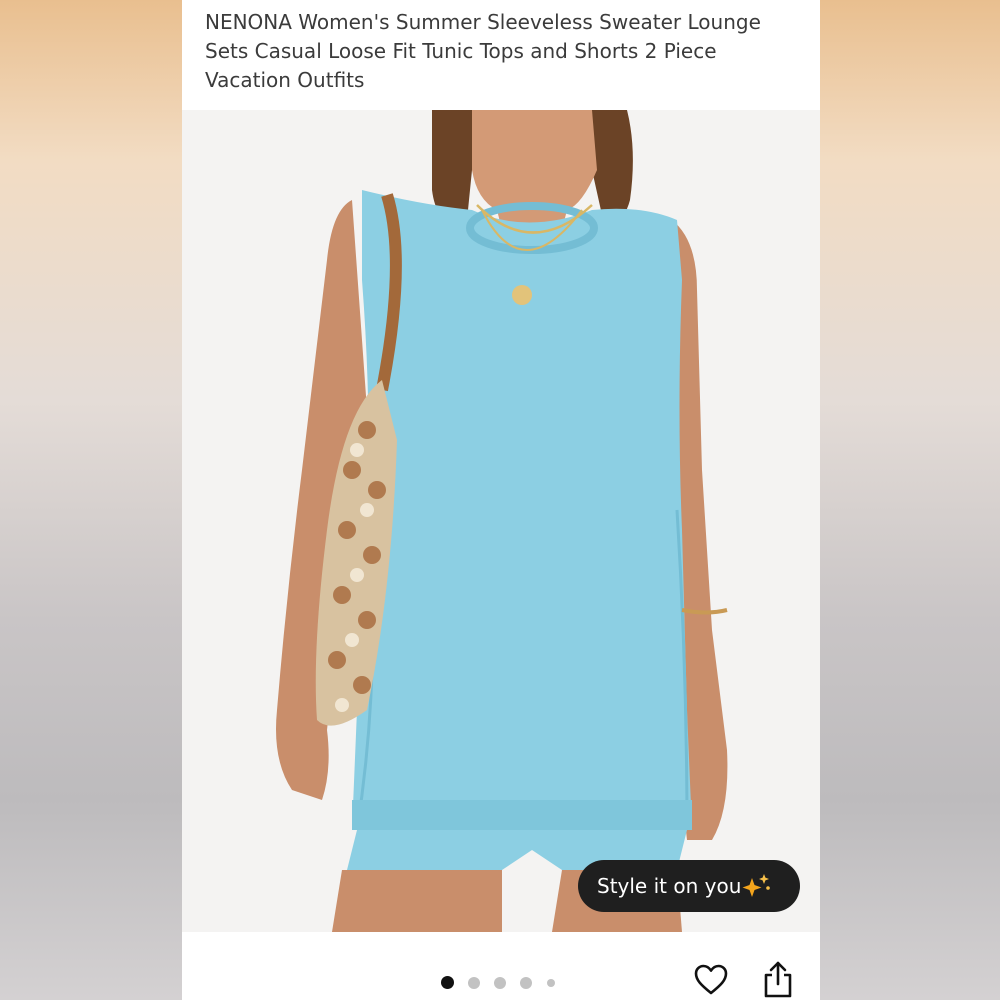  What do you see at coordinates (501, 966) in the screenshot?
I see `image-action-bar` at bounding box center [501, 966].